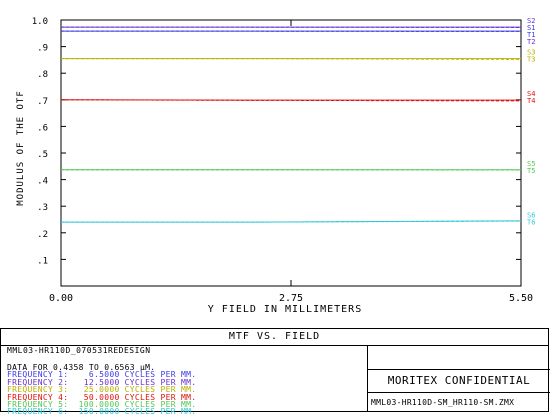 This screenshot has width=550, height=416. Describe the element at coordinates (21, 148) in the screenshot. I see `y-axis-label: MODULUS OF THE OTF` at that location.